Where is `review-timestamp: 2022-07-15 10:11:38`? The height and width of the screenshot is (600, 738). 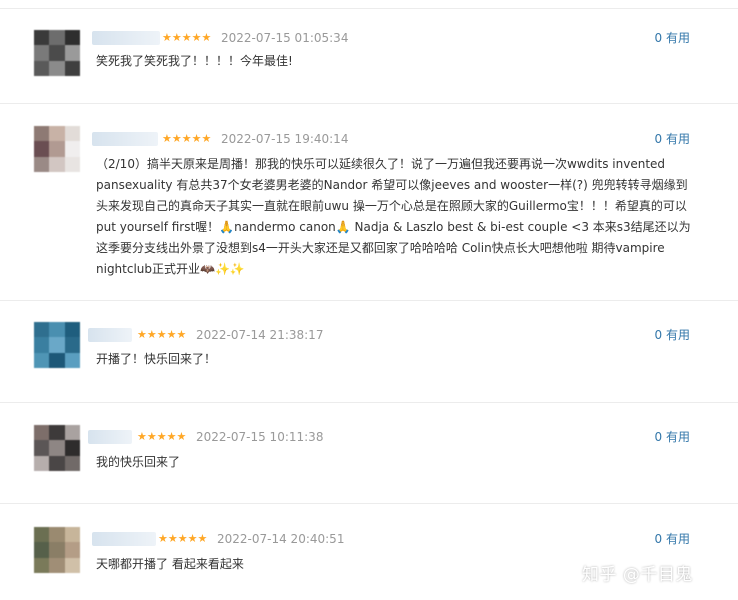 review-timestamp: 2022-07-15 10:11:38 is located at coordinates (260, 437).